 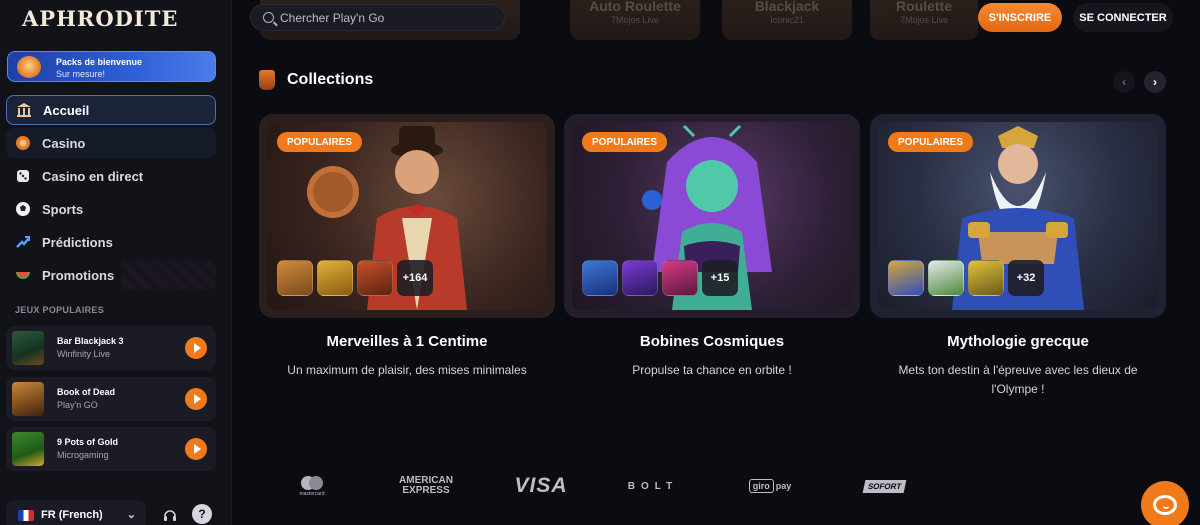 What do you see at coordinates (1020, 17) in the screenshot?
I see `signup-button: S'INSCRIRE` at bounding box center [1020, 17].